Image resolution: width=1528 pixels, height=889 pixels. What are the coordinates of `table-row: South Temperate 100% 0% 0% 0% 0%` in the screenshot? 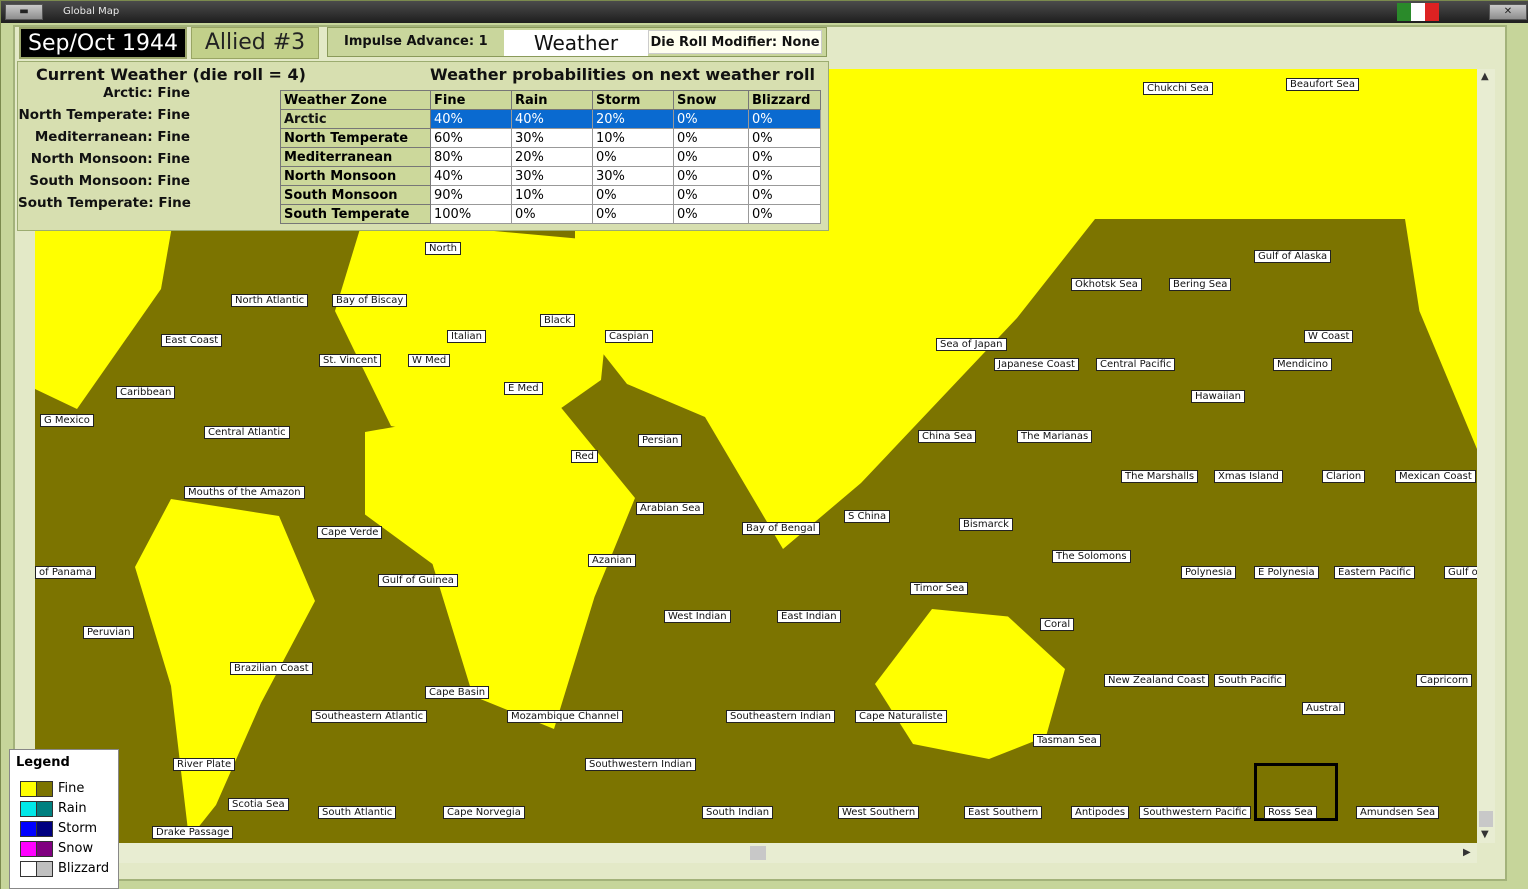 It's located at (550, 214).